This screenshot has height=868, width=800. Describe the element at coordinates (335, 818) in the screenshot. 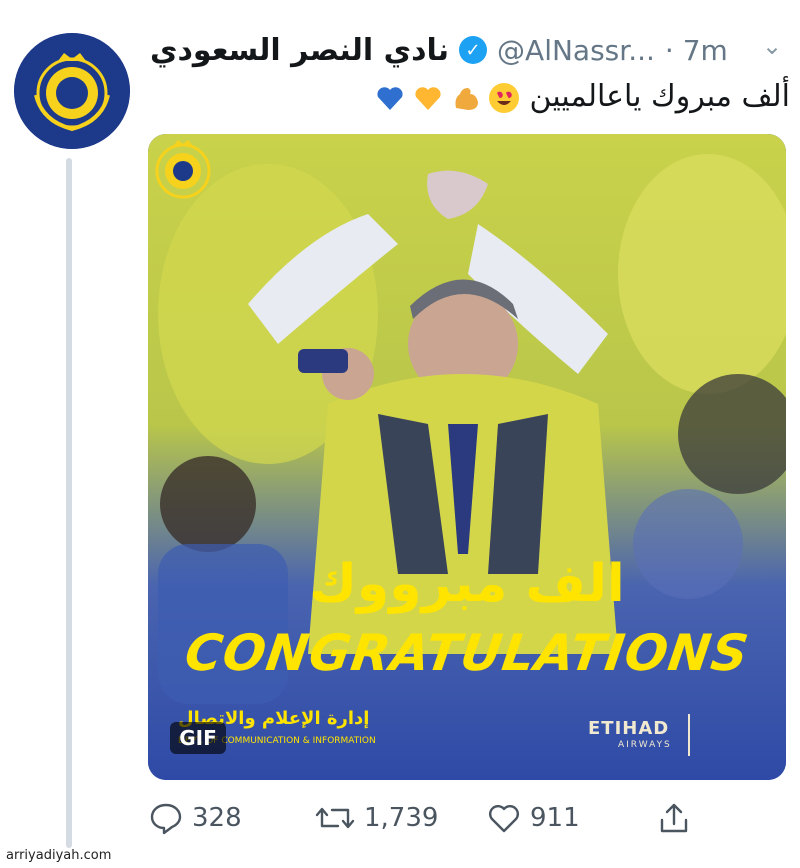

I see `retweet-icon` at that location.